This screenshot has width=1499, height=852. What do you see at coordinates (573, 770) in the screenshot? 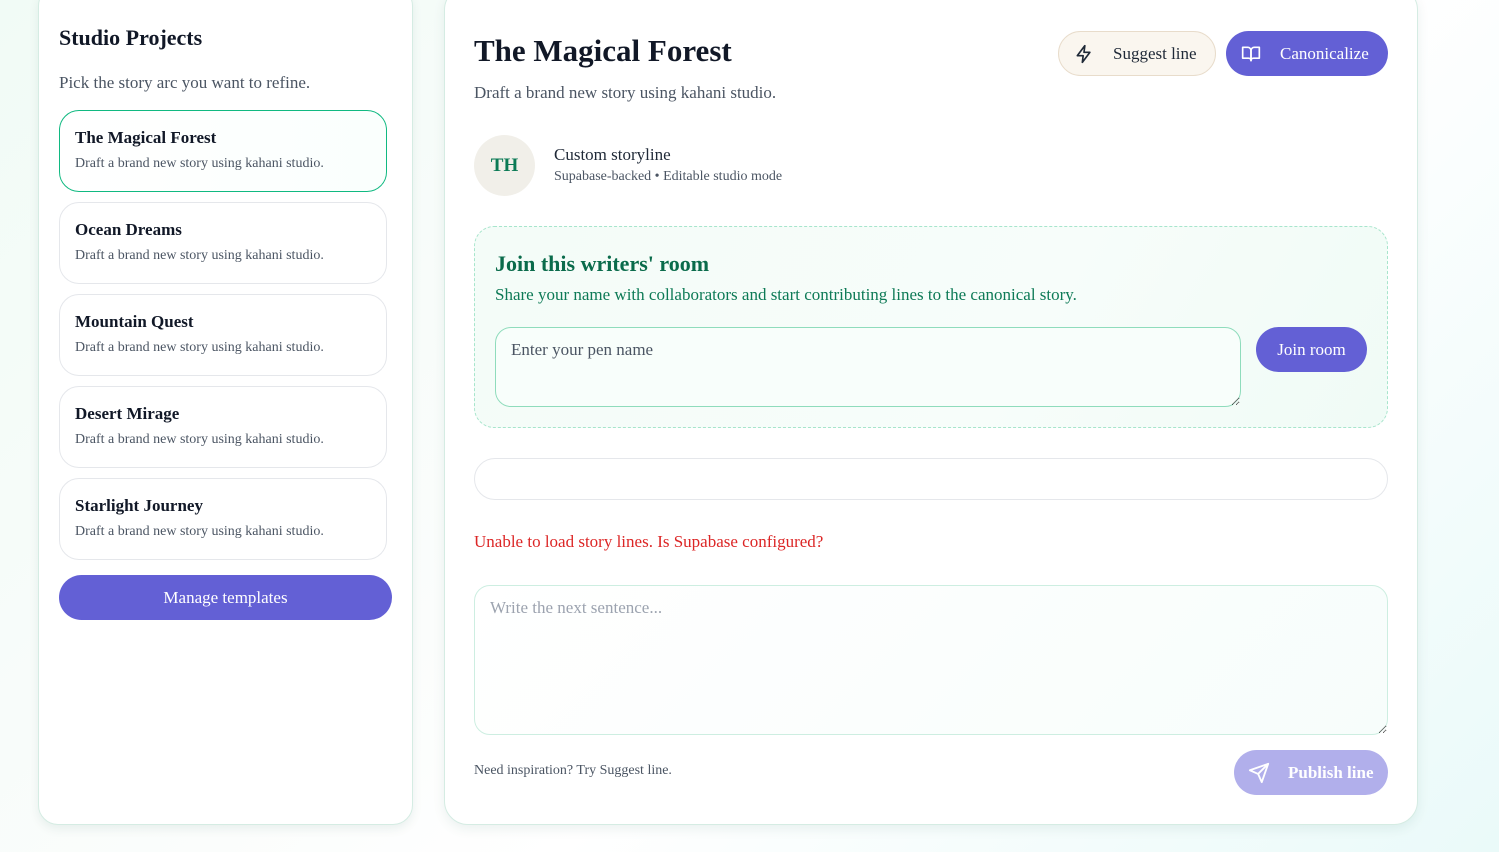
I see `inspiration-hint: Need inspiration? Try Suggest line.` at bounding box center [573, 770].